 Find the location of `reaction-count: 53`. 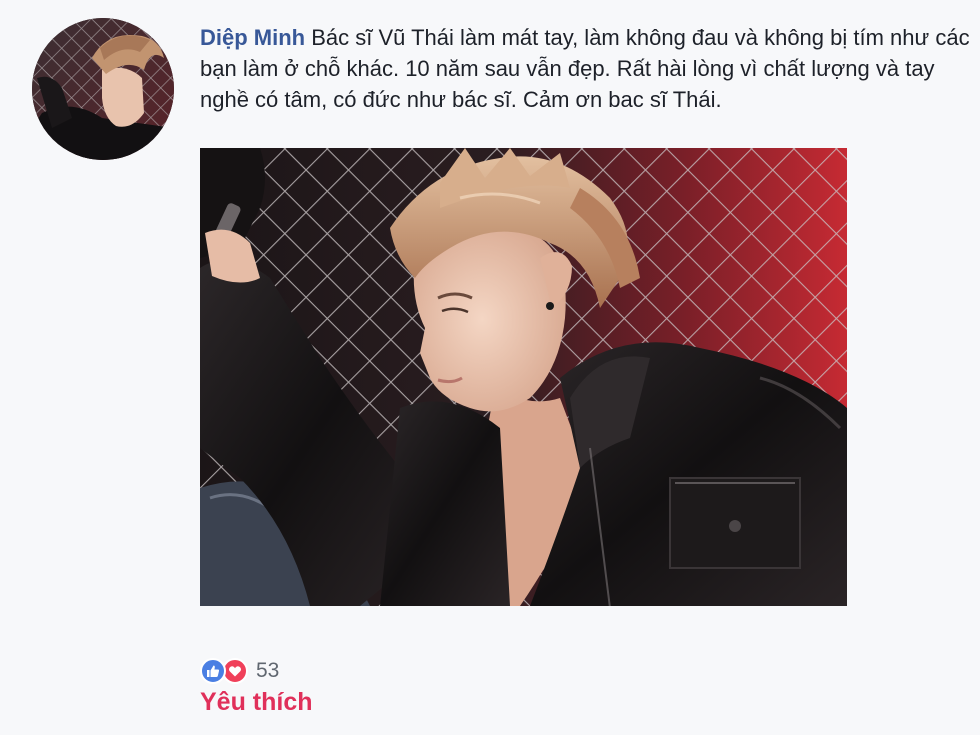

reaction-count: 53 is located at coordinates (267, 671).